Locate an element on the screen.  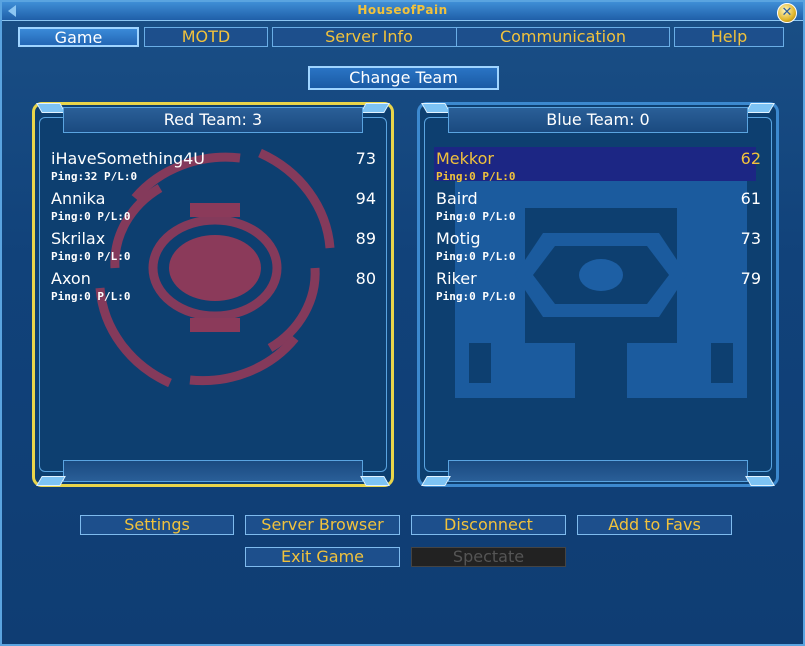
player-score: 80 is located at coordinates (365, 278).